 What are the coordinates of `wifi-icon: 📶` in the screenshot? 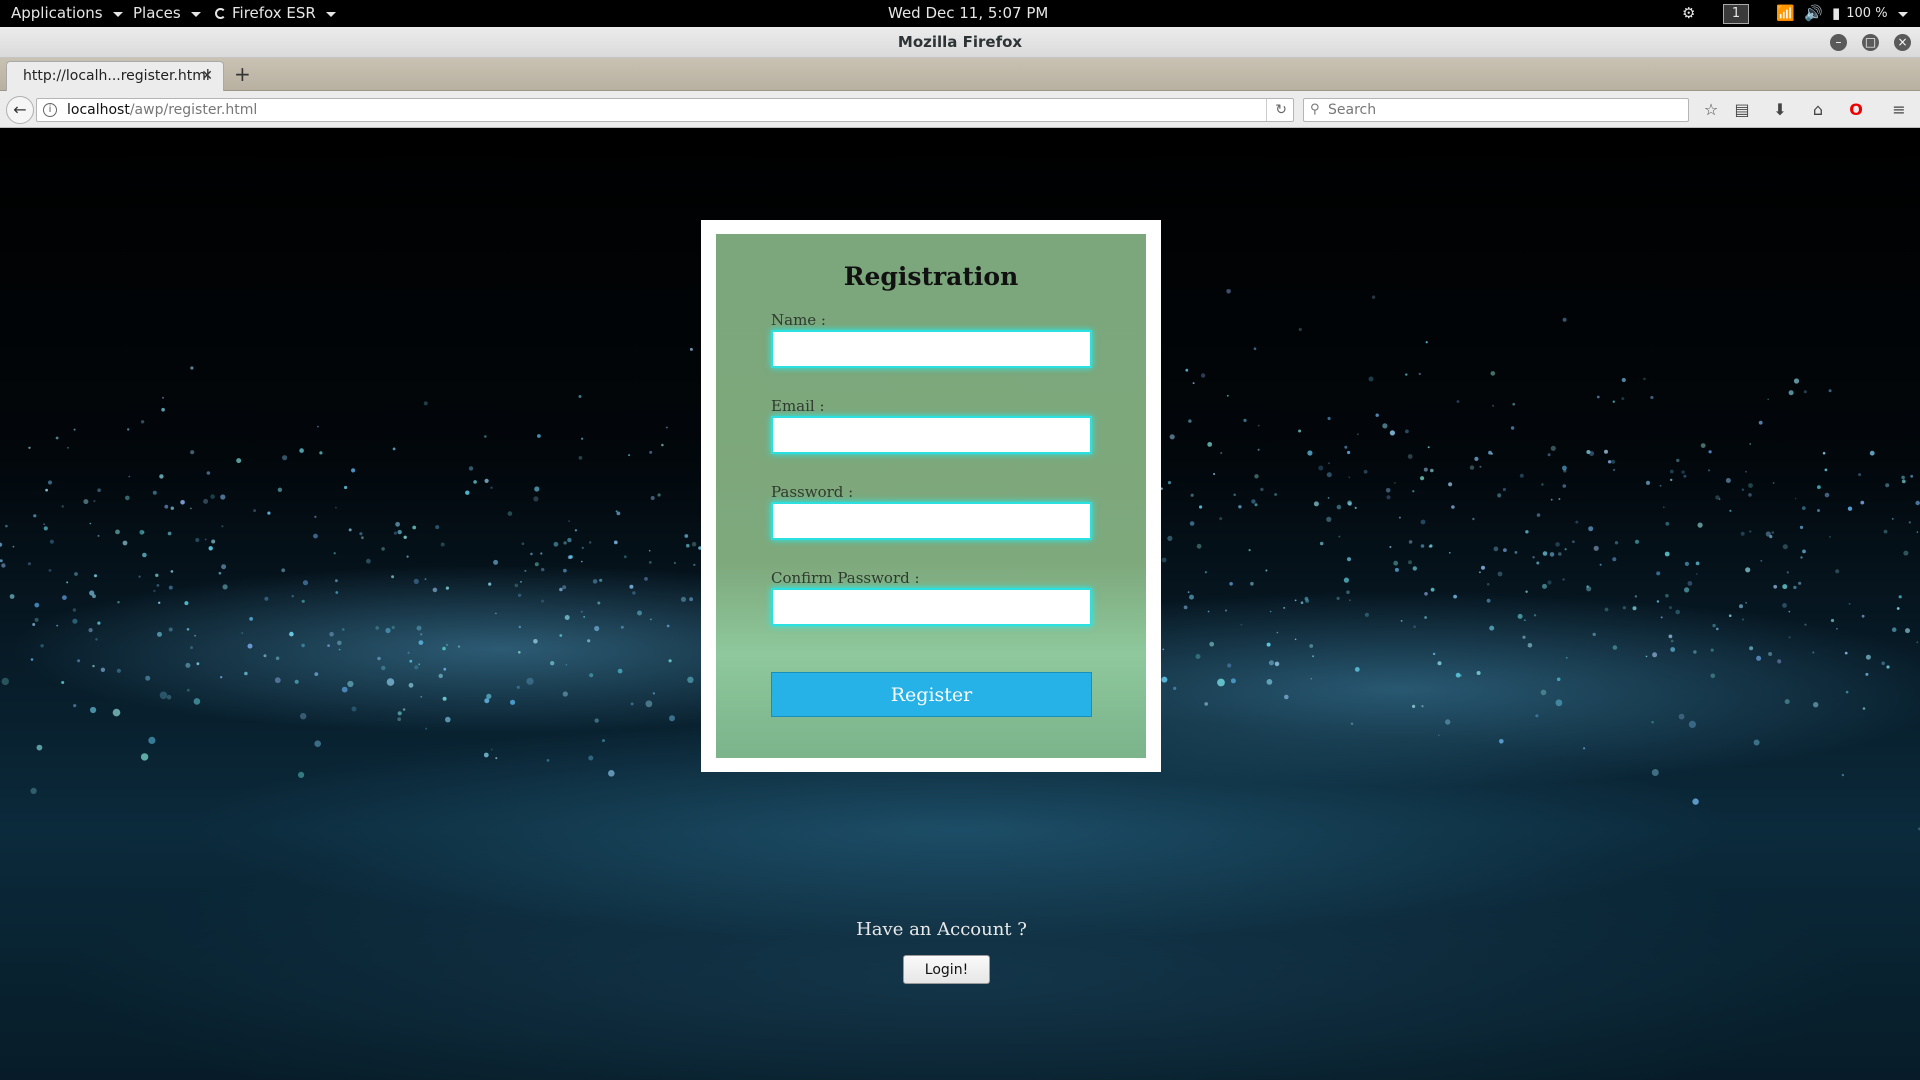 It's located at (1785, 13).